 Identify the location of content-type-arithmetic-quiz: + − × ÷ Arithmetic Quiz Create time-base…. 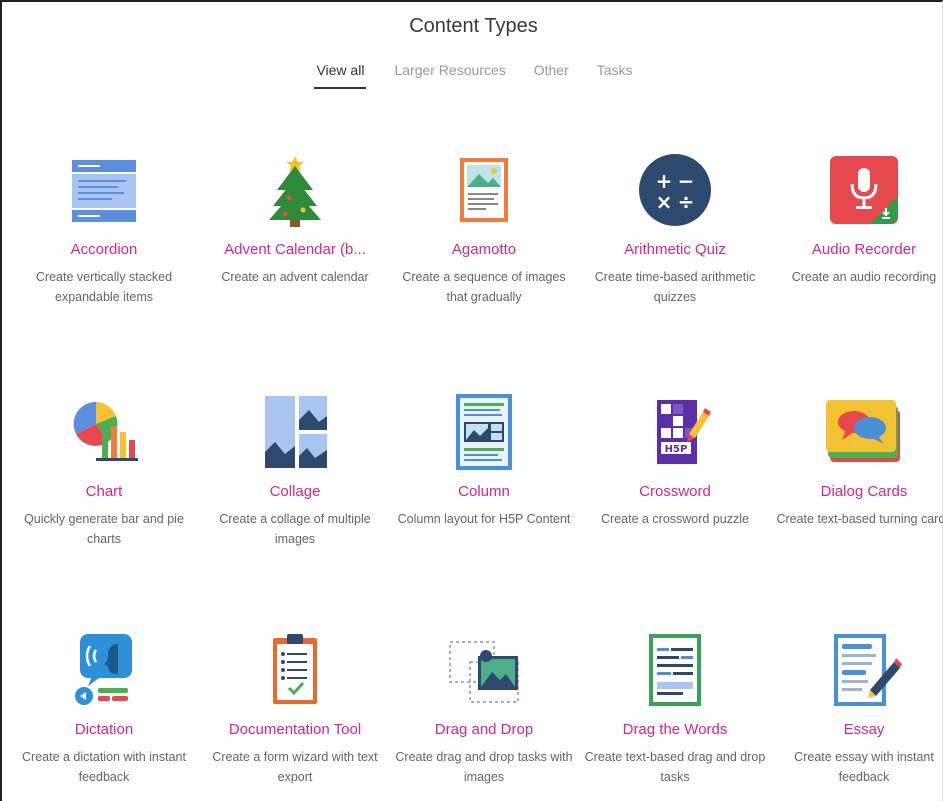
(675, 229).